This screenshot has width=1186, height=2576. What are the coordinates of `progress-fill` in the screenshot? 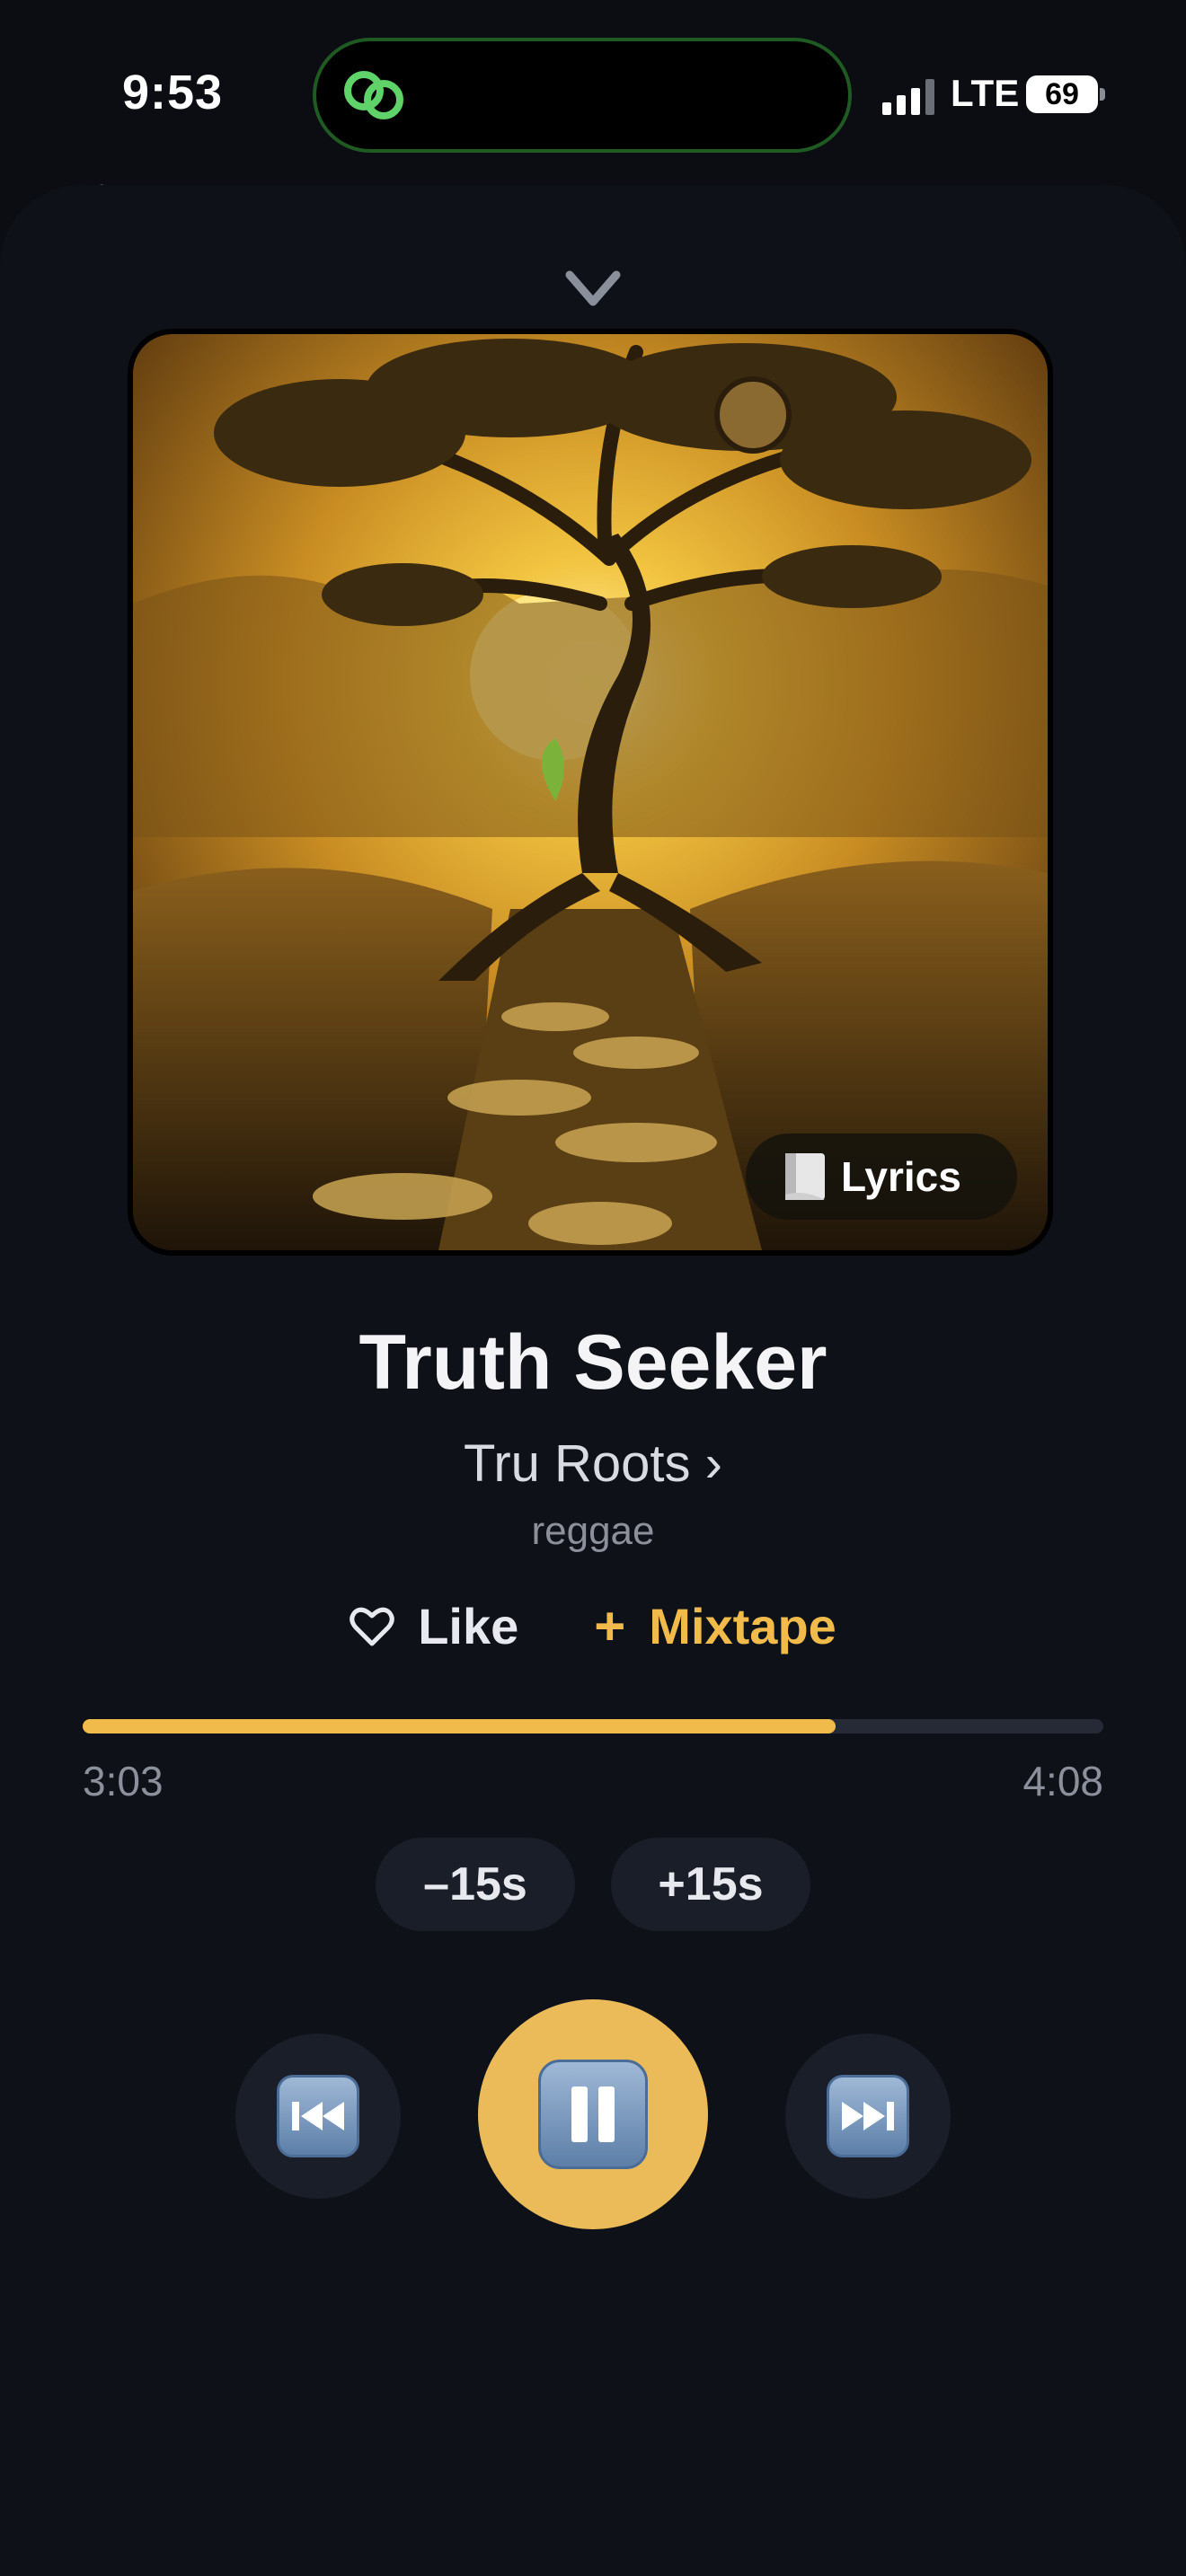 It's located at (459, 1726).